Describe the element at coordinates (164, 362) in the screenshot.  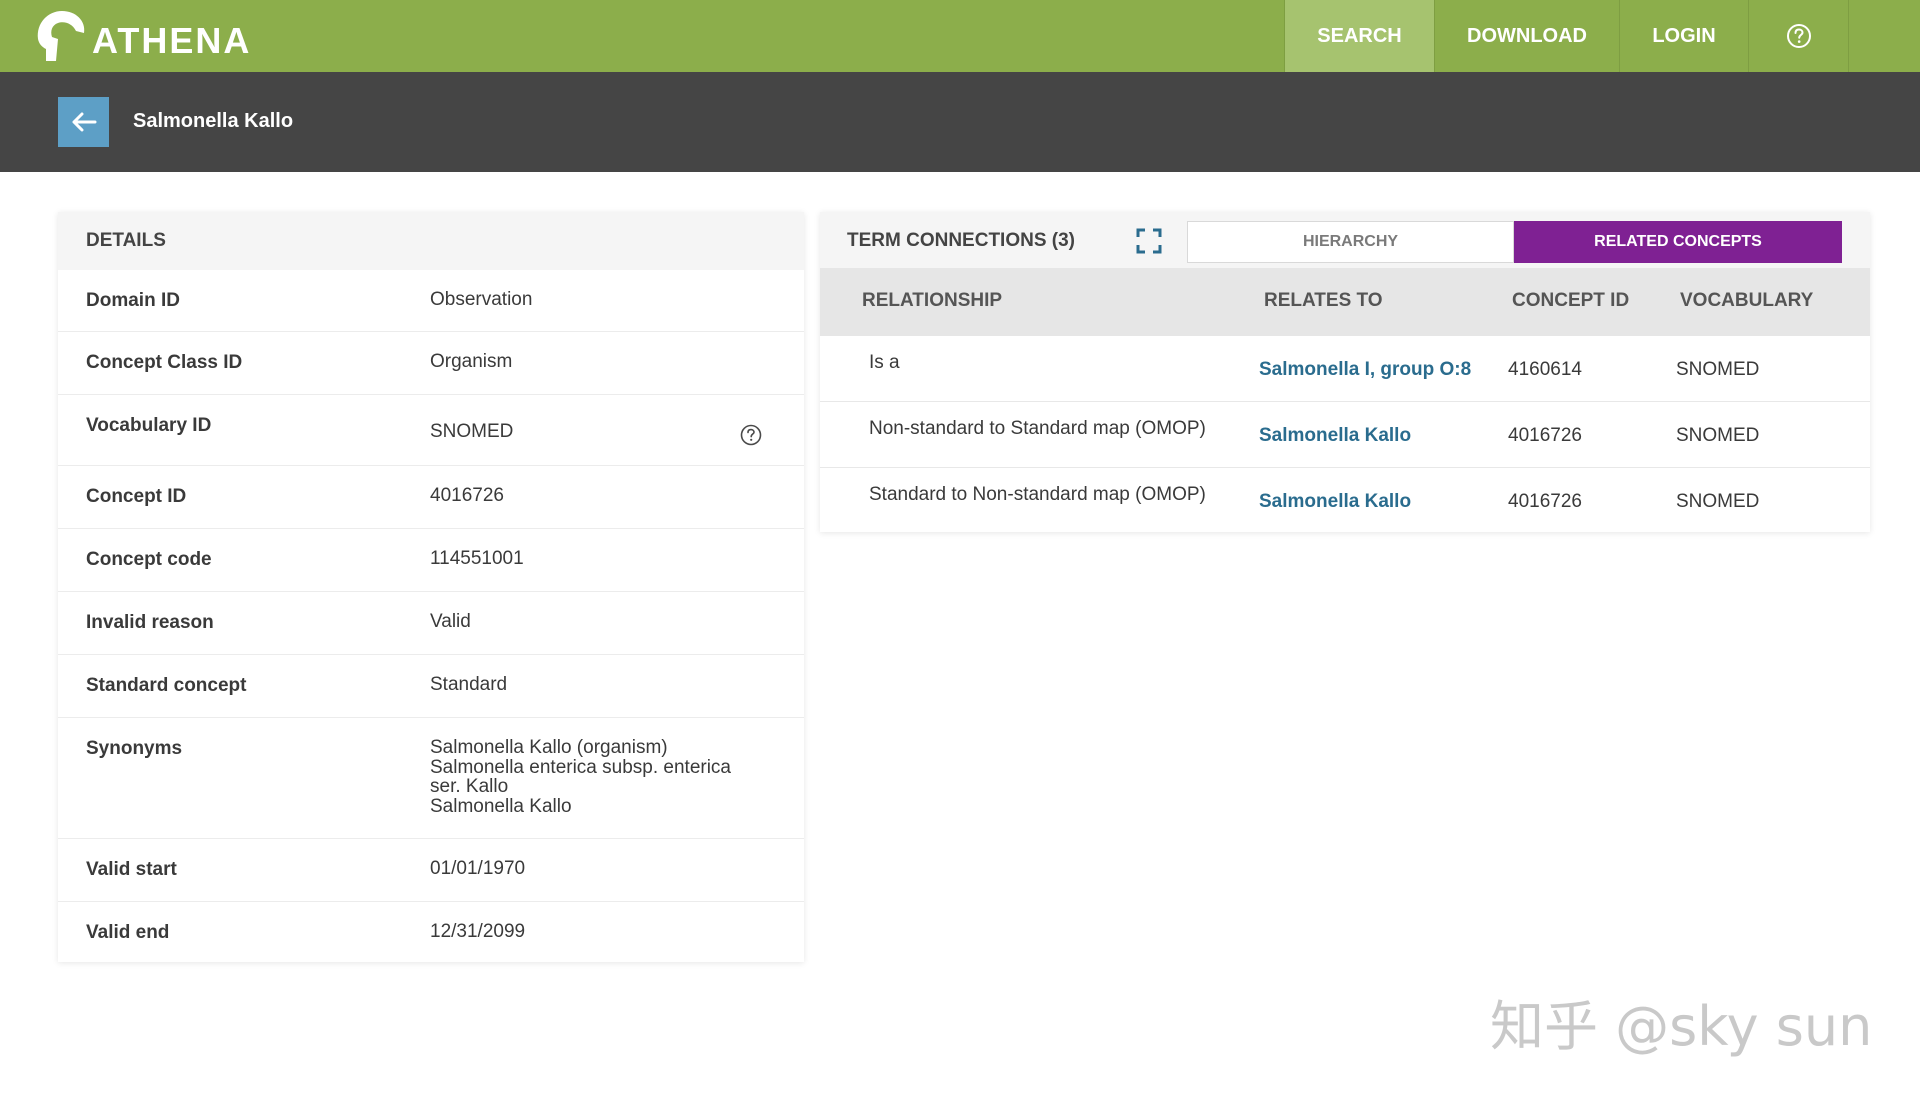
I see `detail-label: Concept Class ID` at that location.